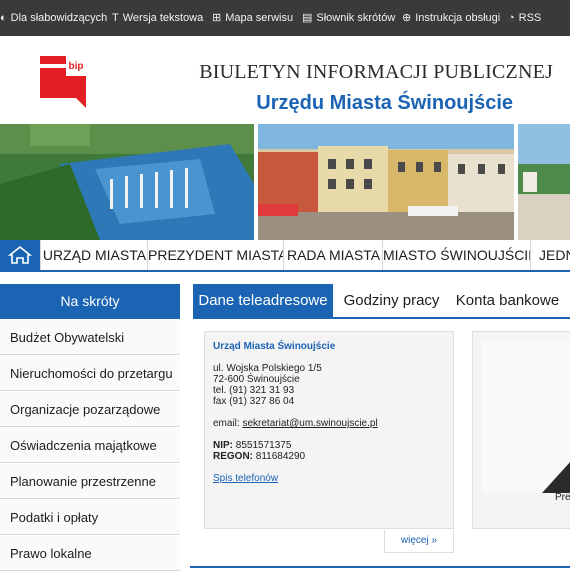 Image resolution: width=570 pixels, height=571 pixels. Describe the element at coordinates (63, 82) in the screenshot. I see `bip-logo: bip` at that location.